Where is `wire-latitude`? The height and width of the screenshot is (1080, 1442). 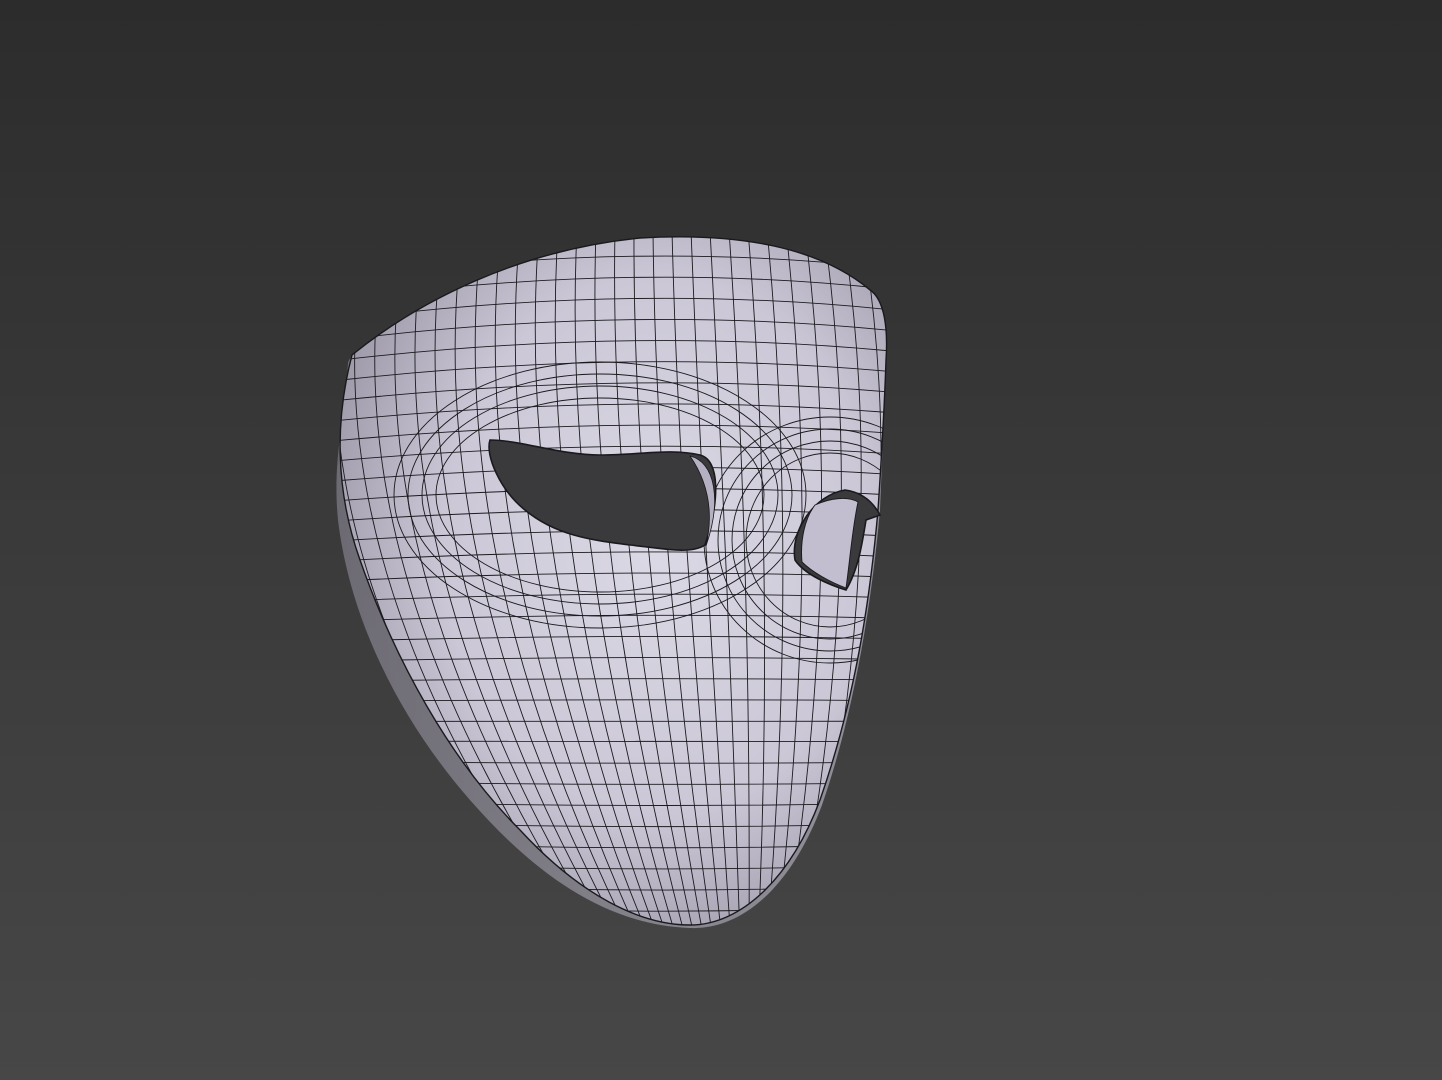 wire-latitude is located at coordinates (613, 921).